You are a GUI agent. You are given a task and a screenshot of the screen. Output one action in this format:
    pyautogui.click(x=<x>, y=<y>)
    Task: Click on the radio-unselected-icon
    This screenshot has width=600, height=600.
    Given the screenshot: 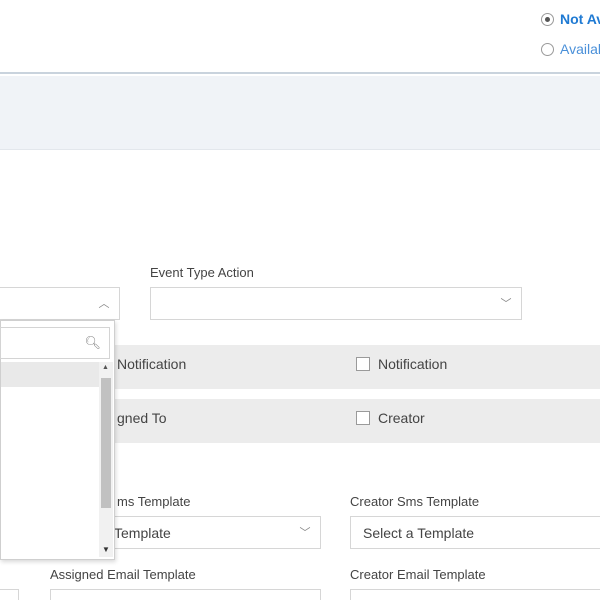 What is the action you would take?
    pyautogui.click(x=547, y=49)
    